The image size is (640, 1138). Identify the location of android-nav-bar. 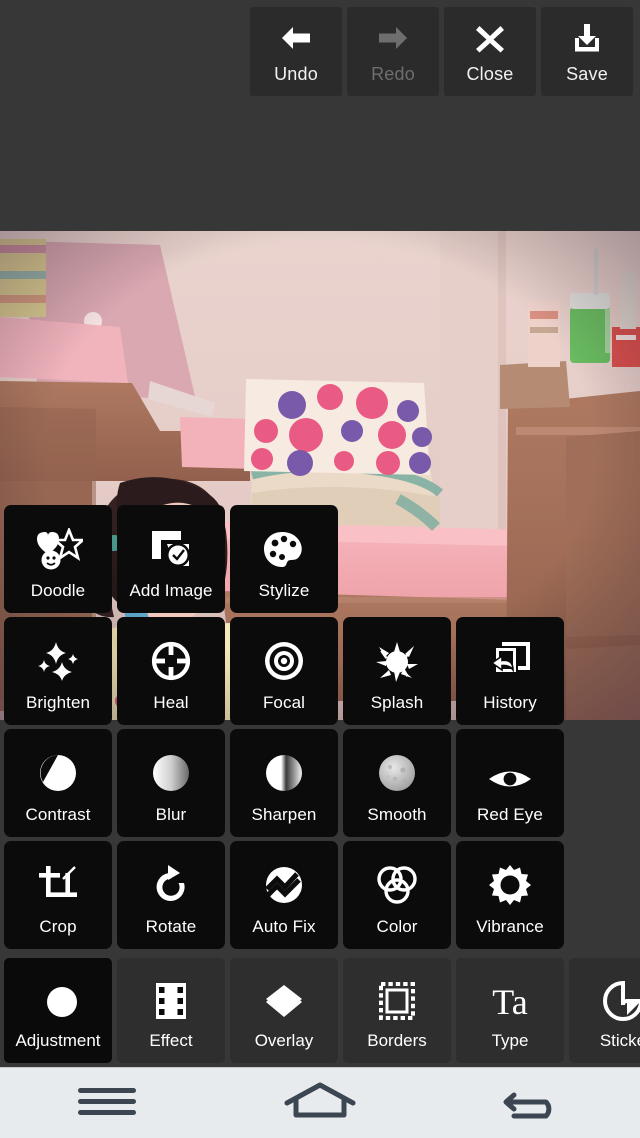
(320, 1102).